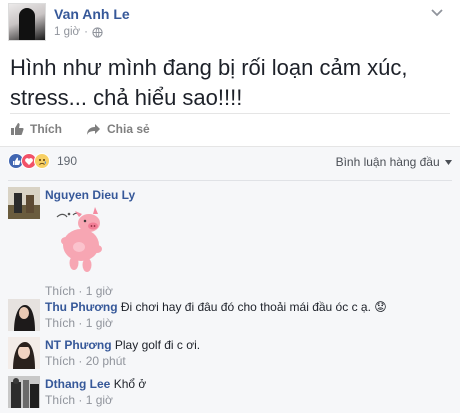  What do you see at coordinates (79, 239) in the screenshot?
I see `pink-pig-sticker` at bounding box center [79, 239].